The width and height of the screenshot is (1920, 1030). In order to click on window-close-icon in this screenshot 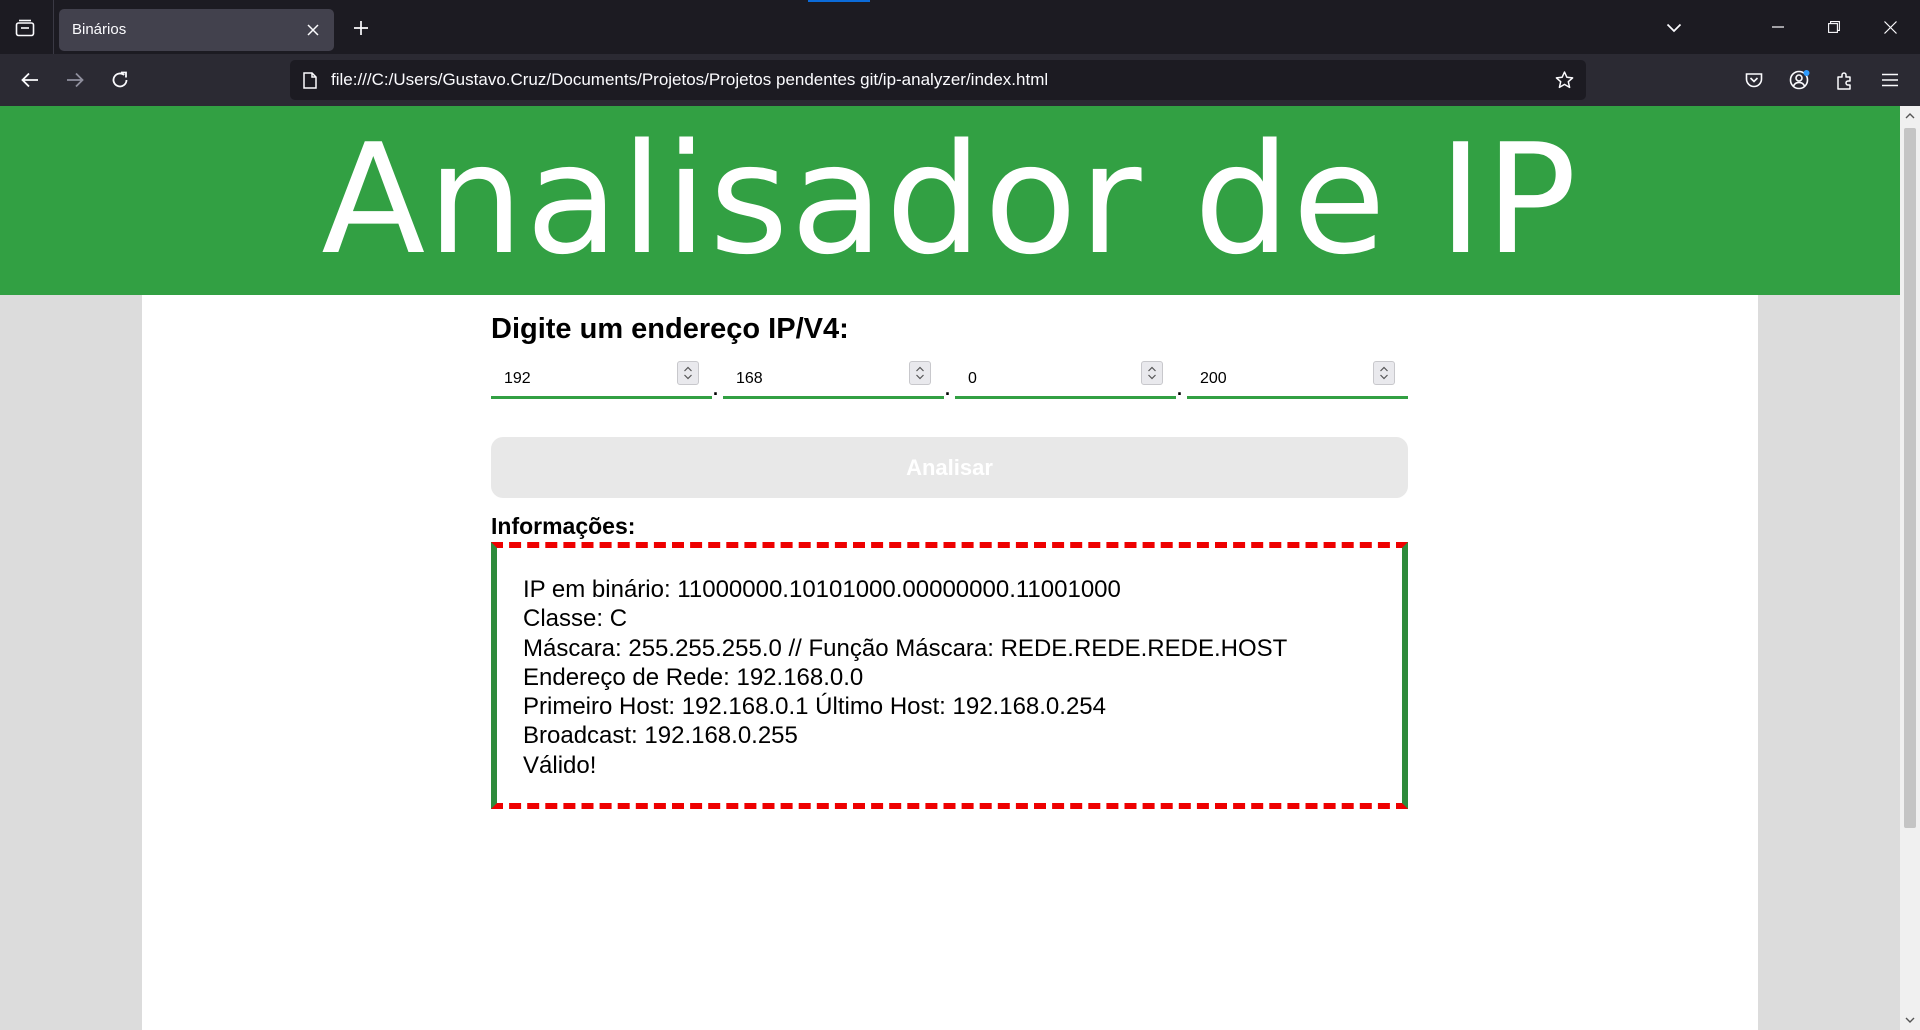, I will do `click(1890, 27)`.